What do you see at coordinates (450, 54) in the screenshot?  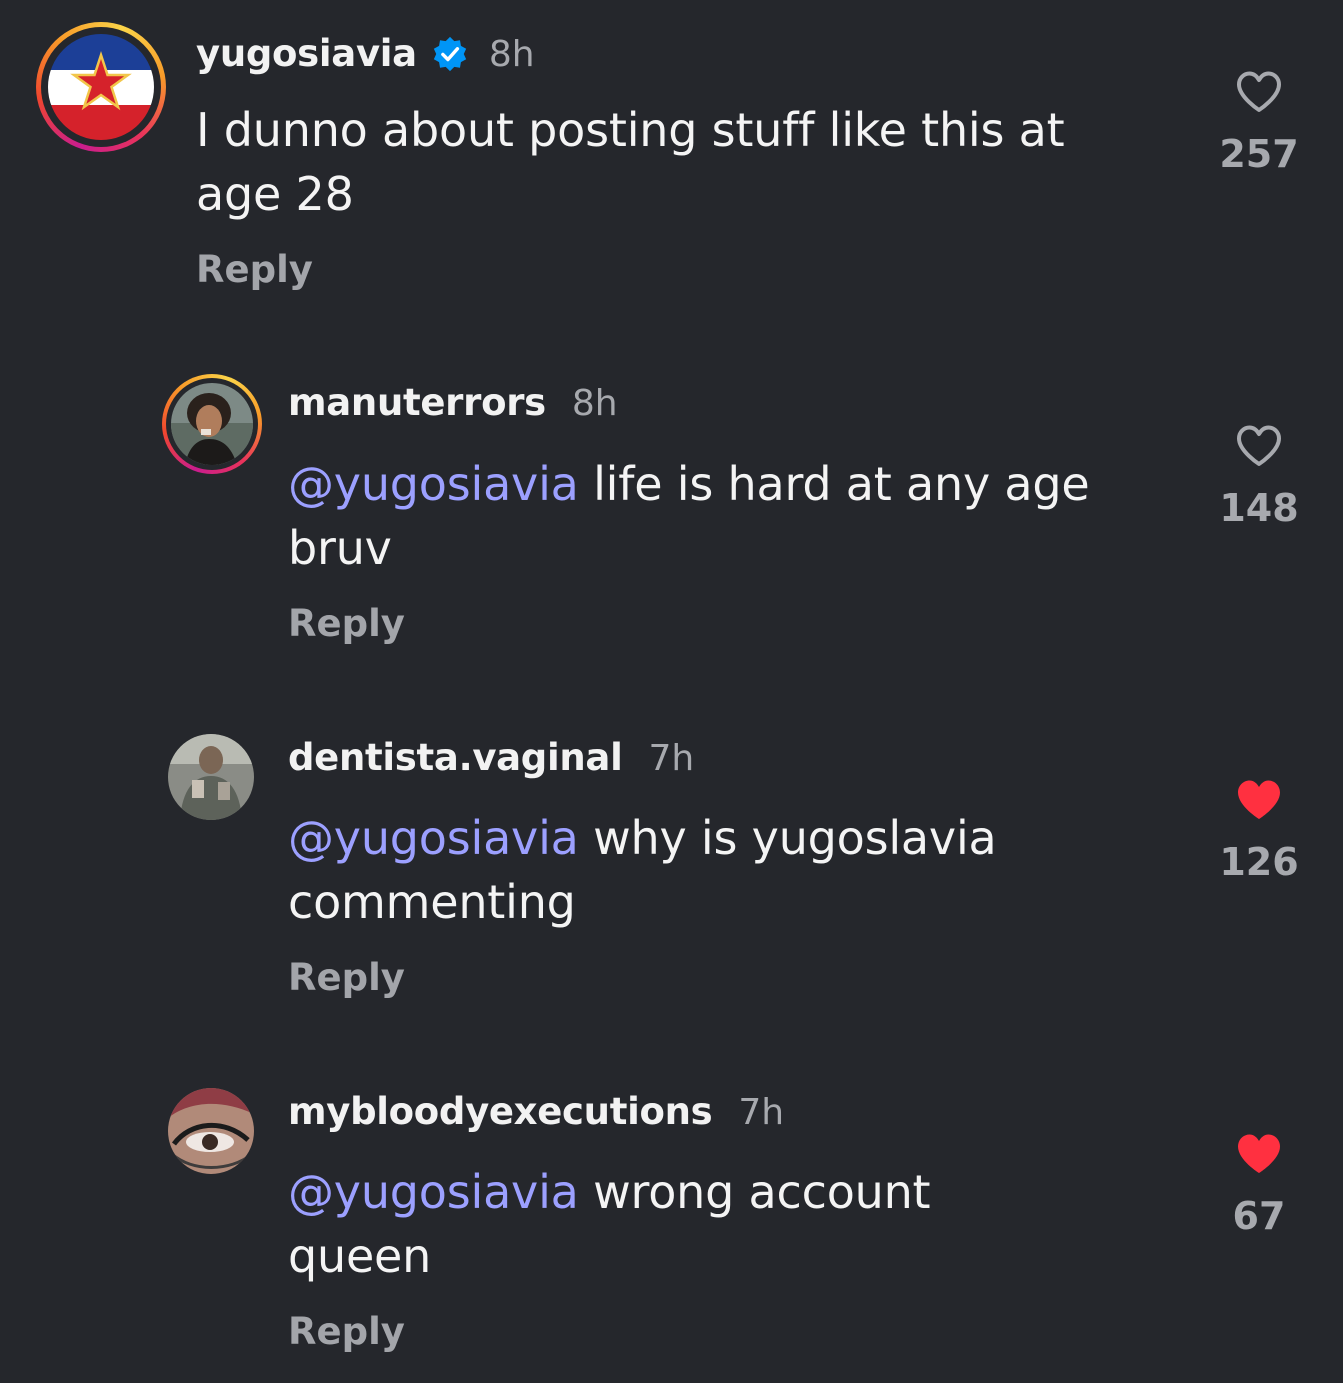 I see `verified-badge-icon` at bounding box center [450, 54].